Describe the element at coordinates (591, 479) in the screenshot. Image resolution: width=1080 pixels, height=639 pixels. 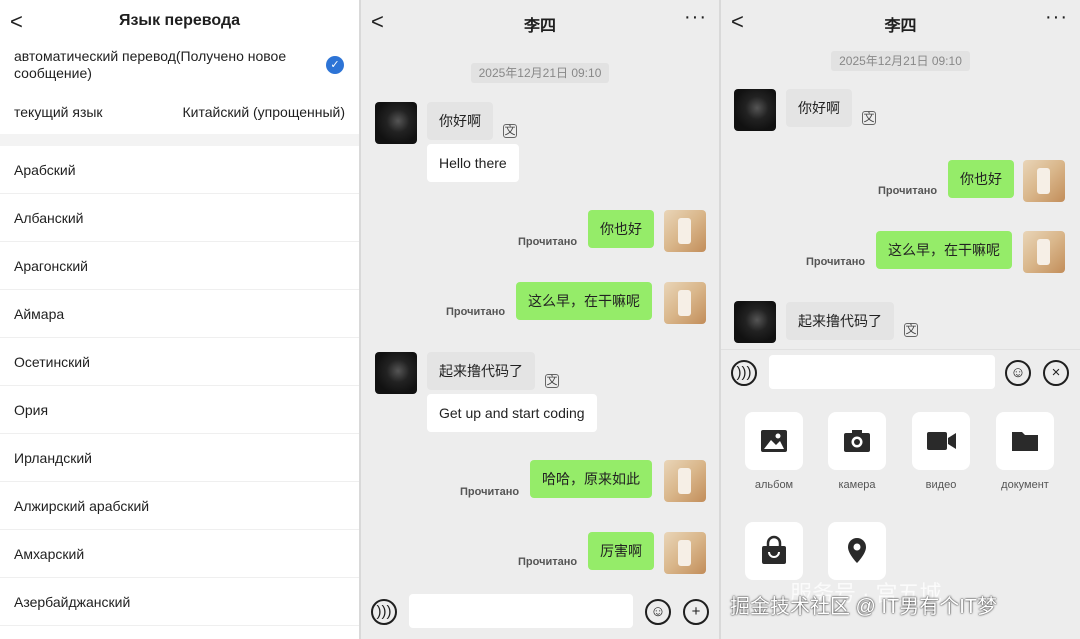
I see `sent-message: 哈哈，原来如此` at that location.